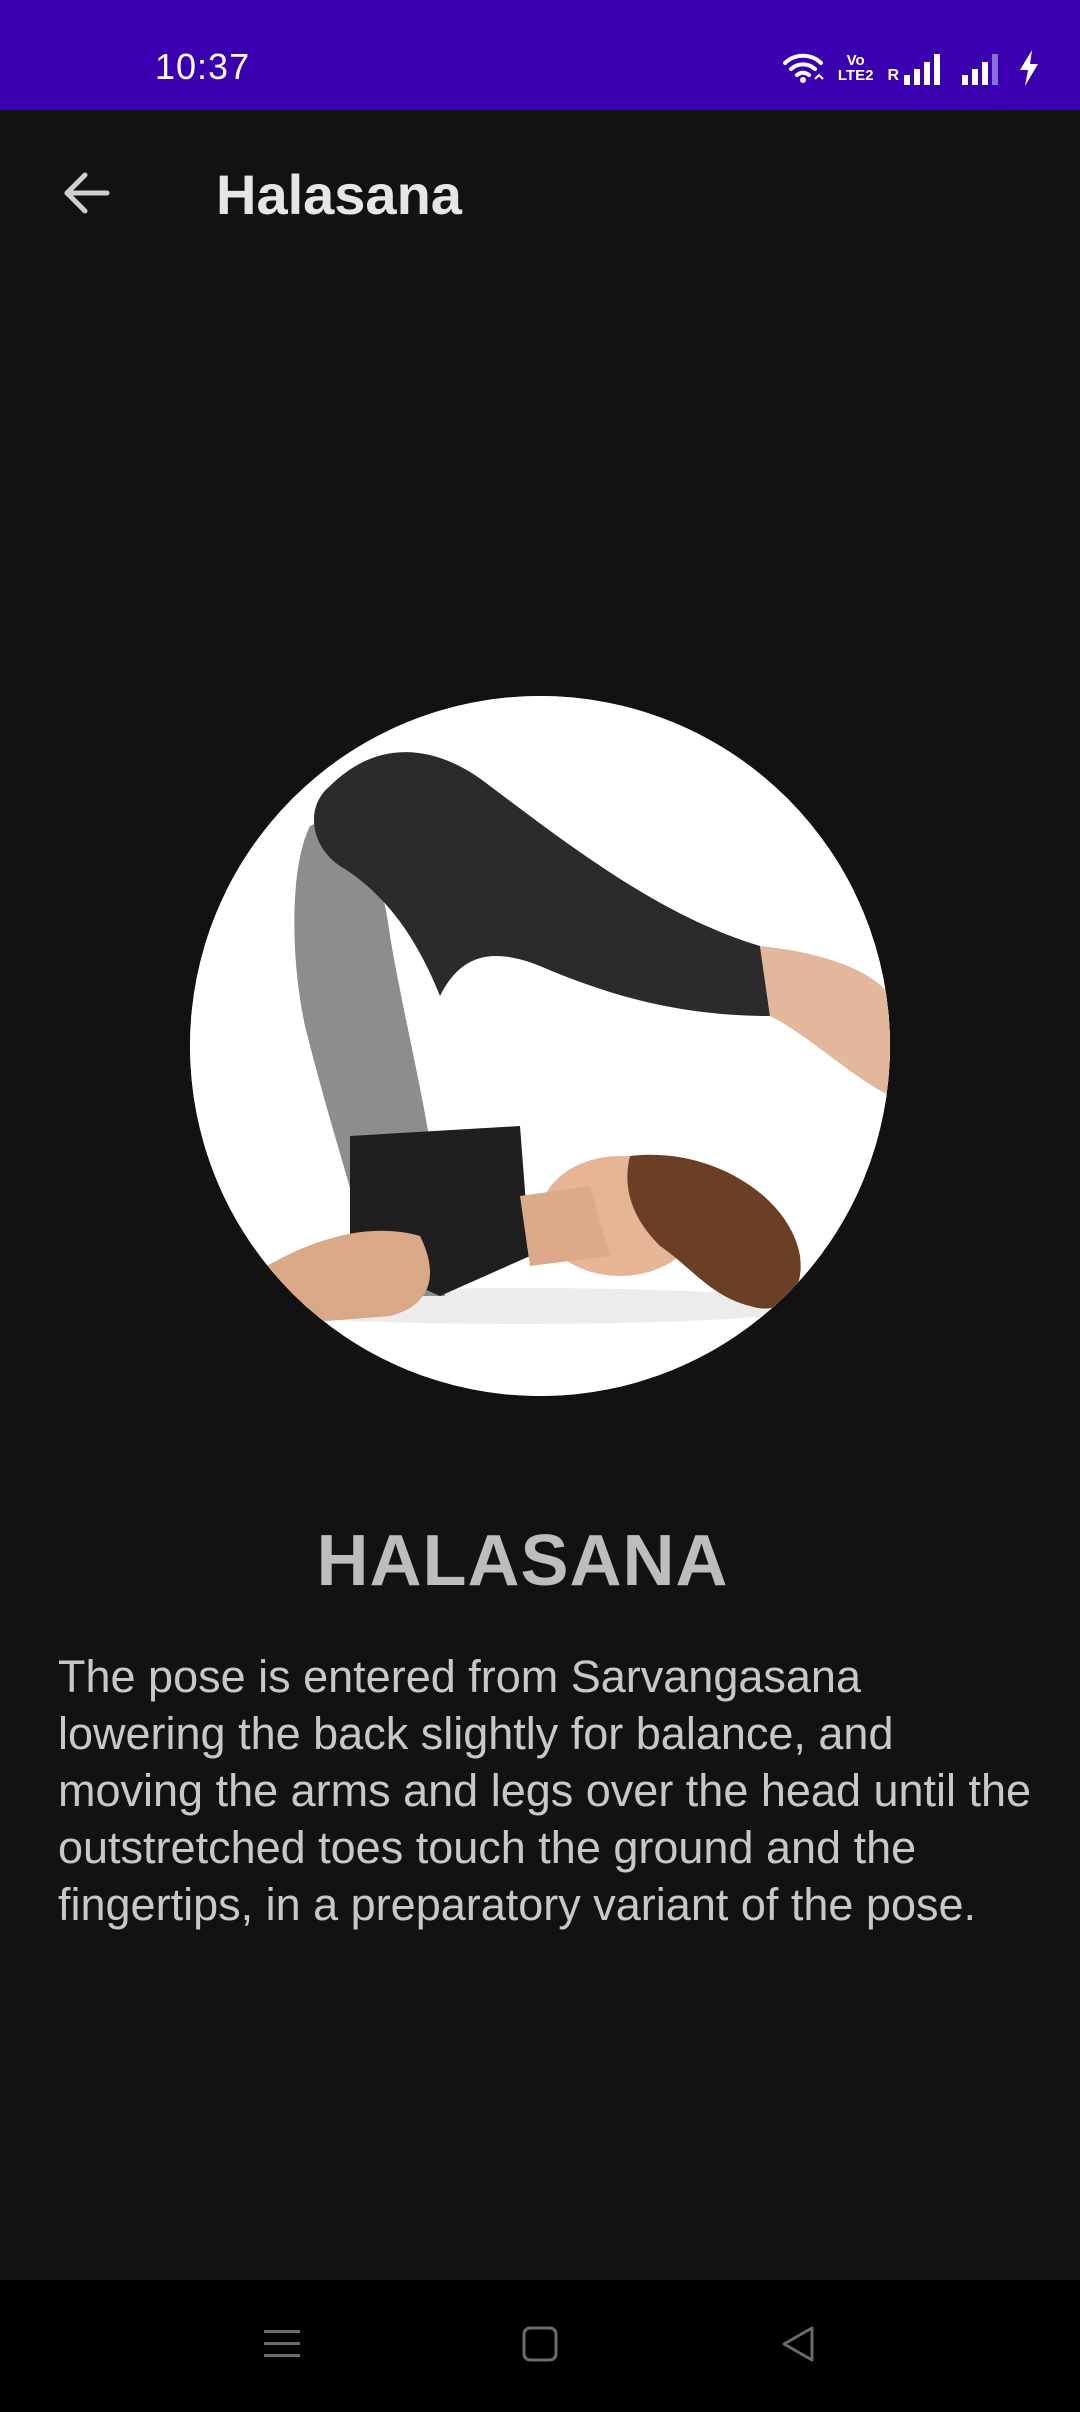 The image size is (1080, 2412). Describe the element at coordinates (1029, 68) in the screenshot. I see `charging-icon` at that location.